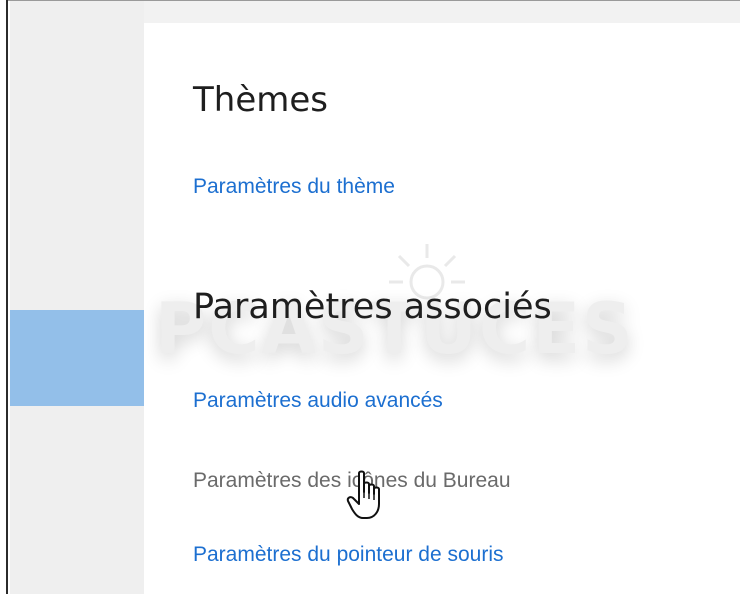 The height and width of the screenshot is (594, 740). Describe the element at coordinates (363, 494) in the screenshot. I see `hand-pointer-icon` at that location.